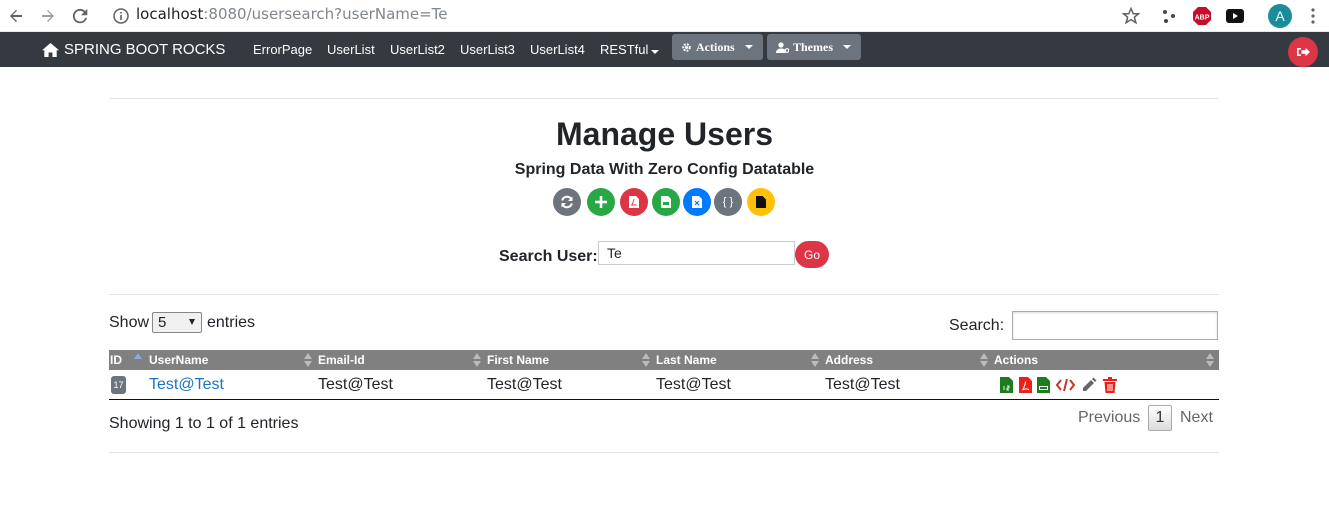 Image resolution: width=1329 pixels, height=511 pixels. What do you see at coordinates (231, 322) in the screenshot?
I see `entries-label: entries` at bounding box center [231, 322].